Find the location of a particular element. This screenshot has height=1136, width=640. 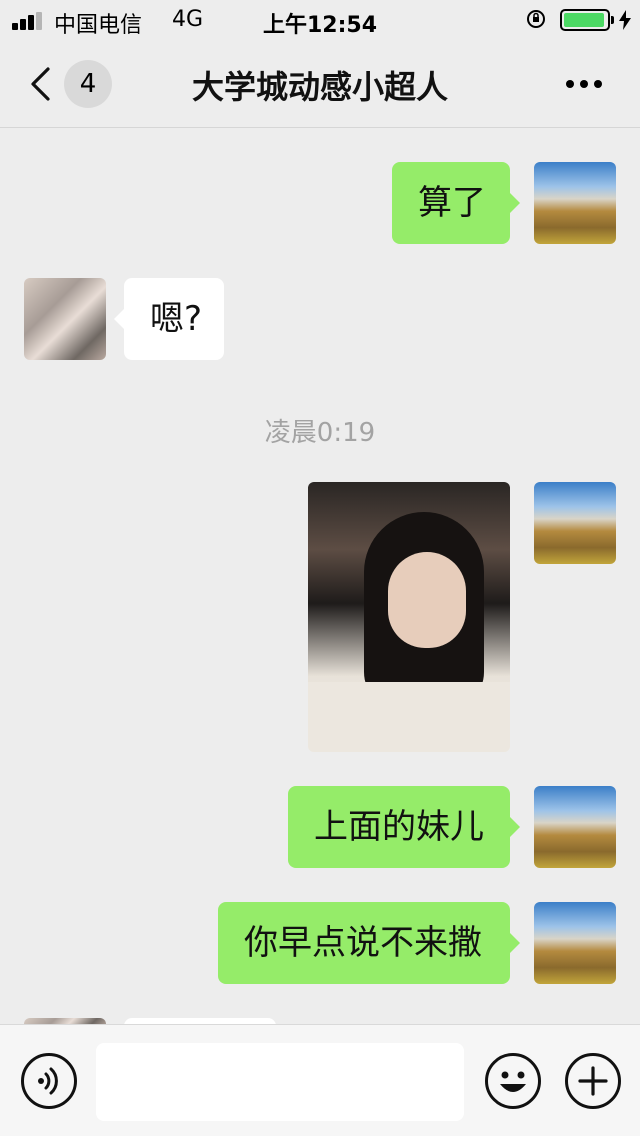

message-timestamp: 凌晨0:19 is located at coordinates (320, 433).